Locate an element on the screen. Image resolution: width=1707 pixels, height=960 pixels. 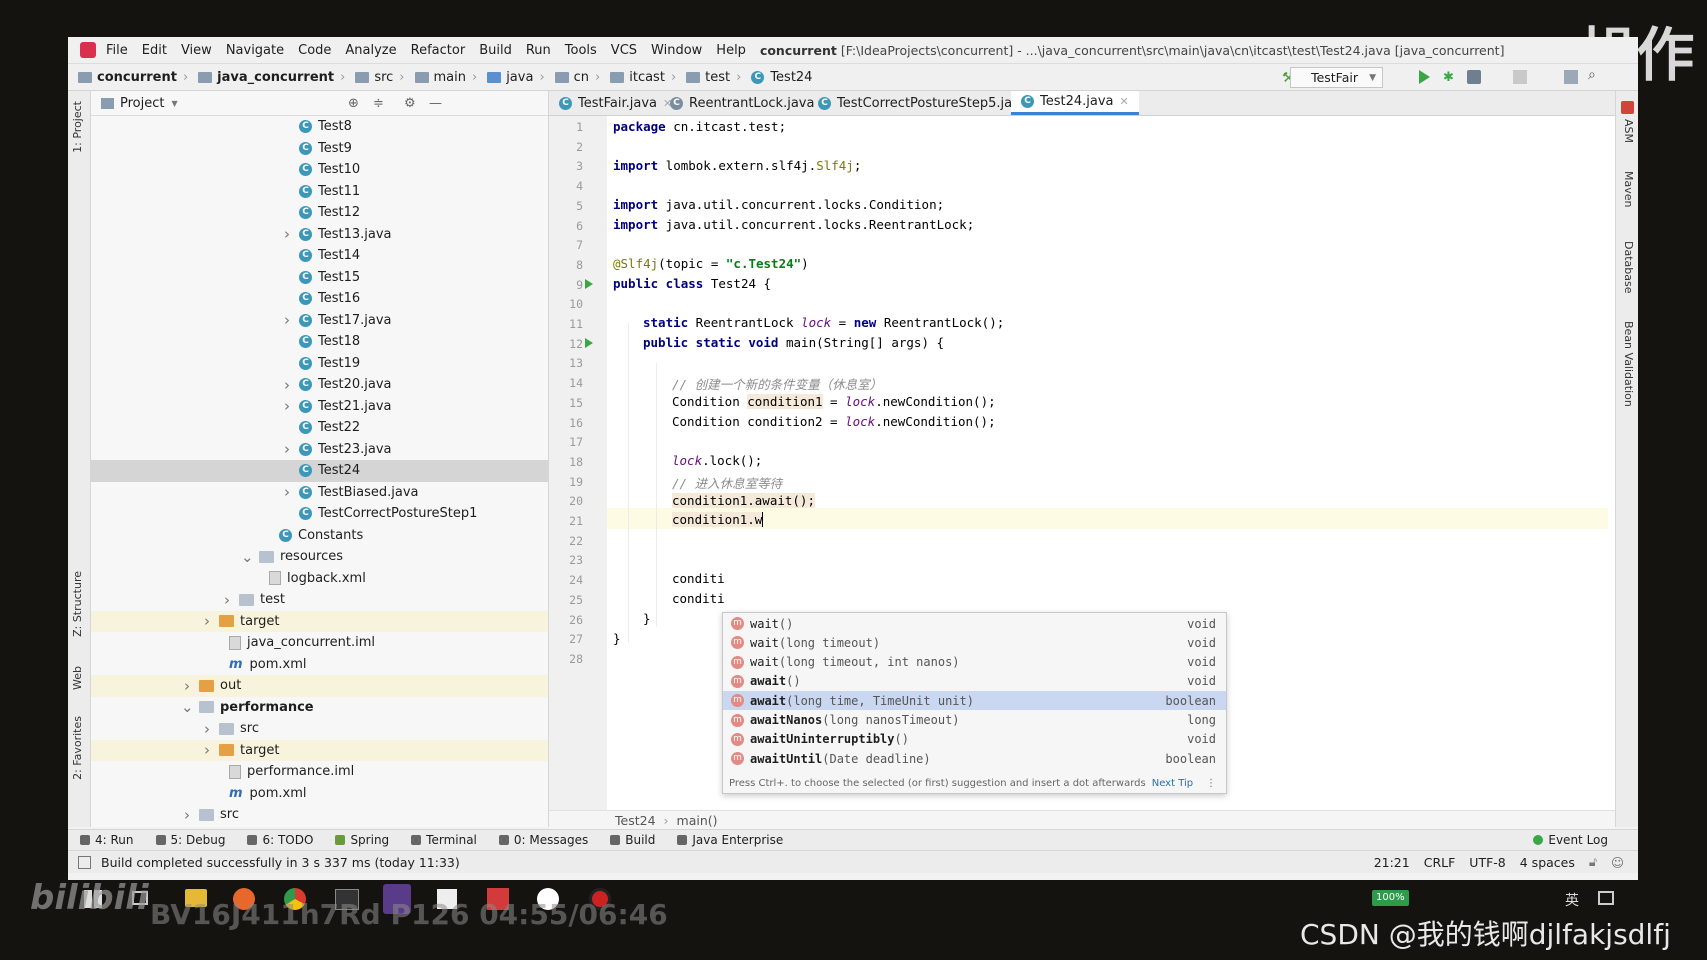
tree-item: C Test14 is located at coordinates (319, 256).